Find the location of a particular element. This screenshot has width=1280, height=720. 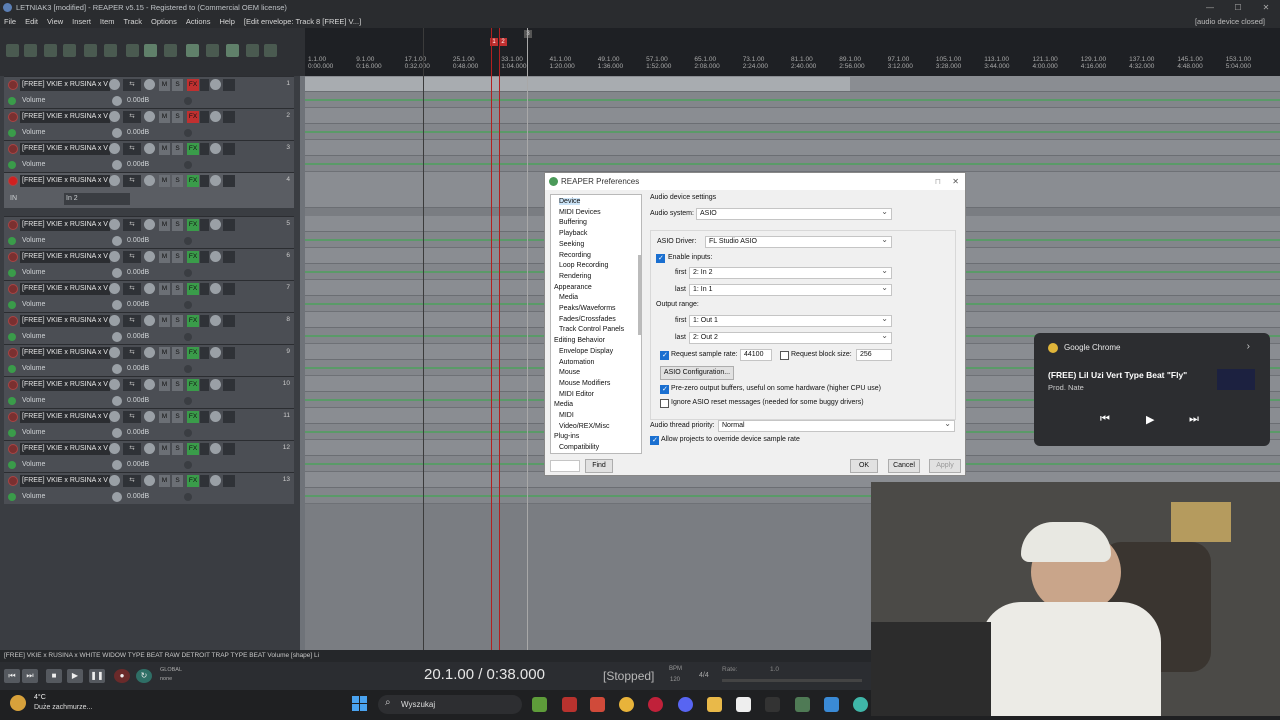

block-size-input: 256 is located at coordinates (874, 355).